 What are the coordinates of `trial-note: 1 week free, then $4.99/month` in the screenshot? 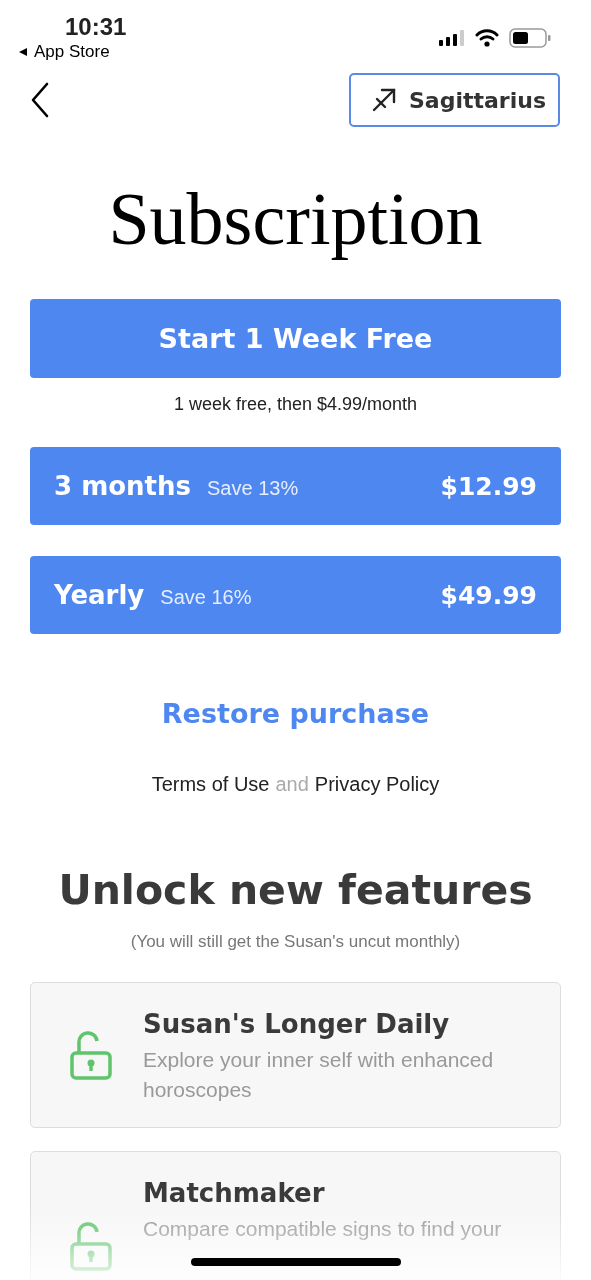 It's located at (295, 404).